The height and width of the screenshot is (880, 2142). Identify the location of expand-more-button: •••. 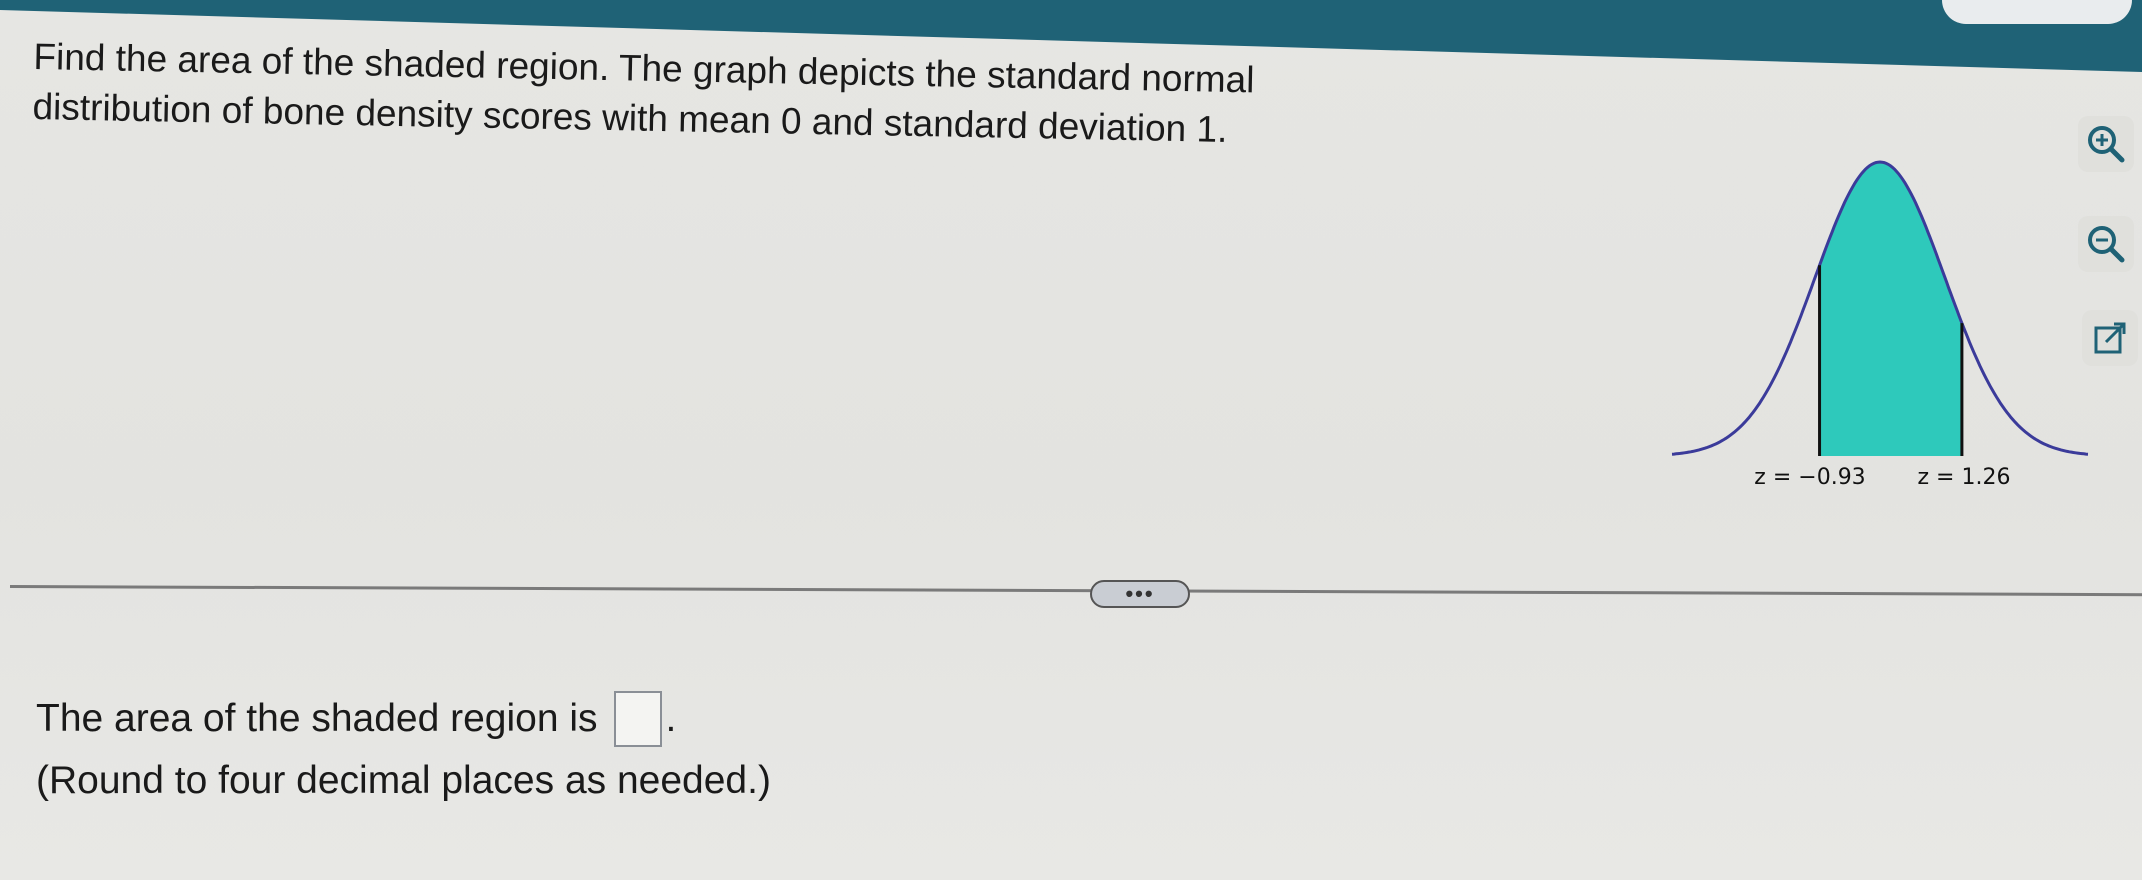
(1140, 594).